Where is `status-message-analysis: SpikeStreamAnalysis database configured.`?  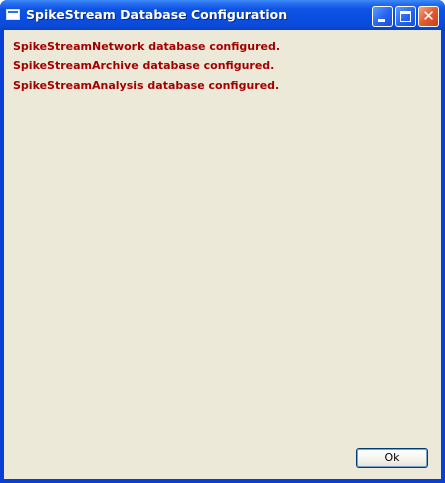
status-message-analysis: SpikeStreamAnalysis database configured. is located at coordinates (146, 85).